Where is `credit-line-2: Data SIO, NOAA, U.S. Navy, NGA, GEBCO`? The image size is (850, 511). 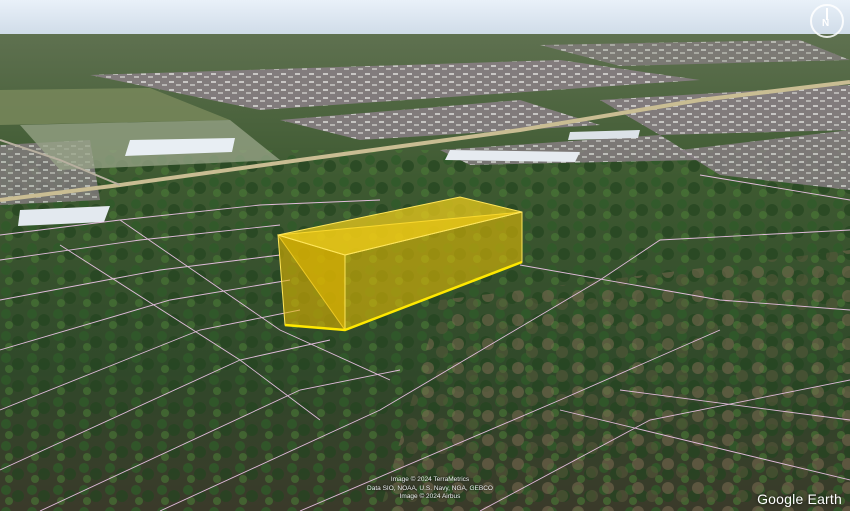
credit-line-2: Data SIO, NOAA, U.S. Navy, NGA, GEBCO is located at coordinates (430, 488).